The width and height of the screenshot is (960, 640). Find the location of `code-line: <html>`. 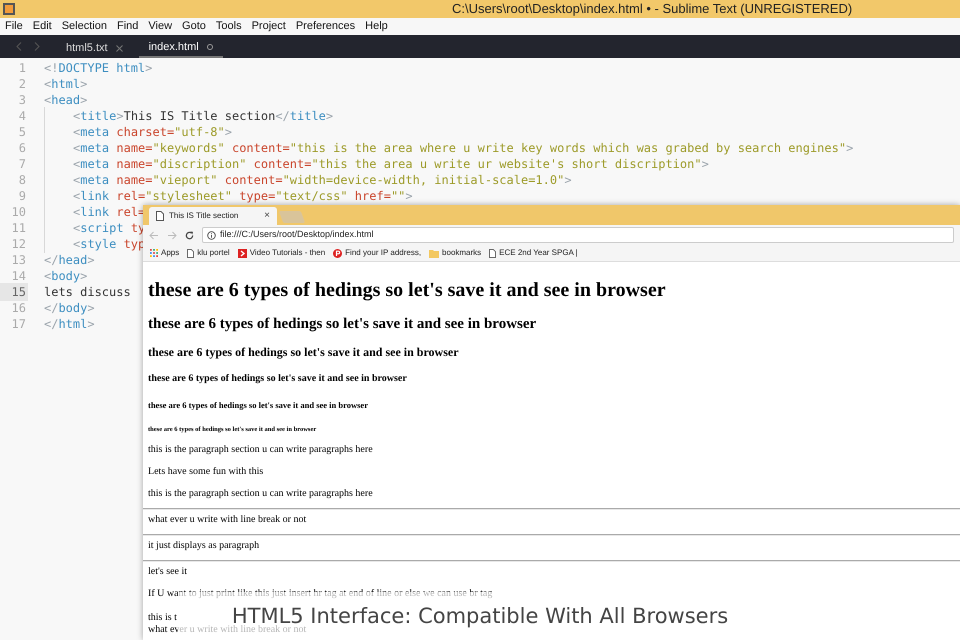

code-line: <html> is located at coordinates (66, 84).